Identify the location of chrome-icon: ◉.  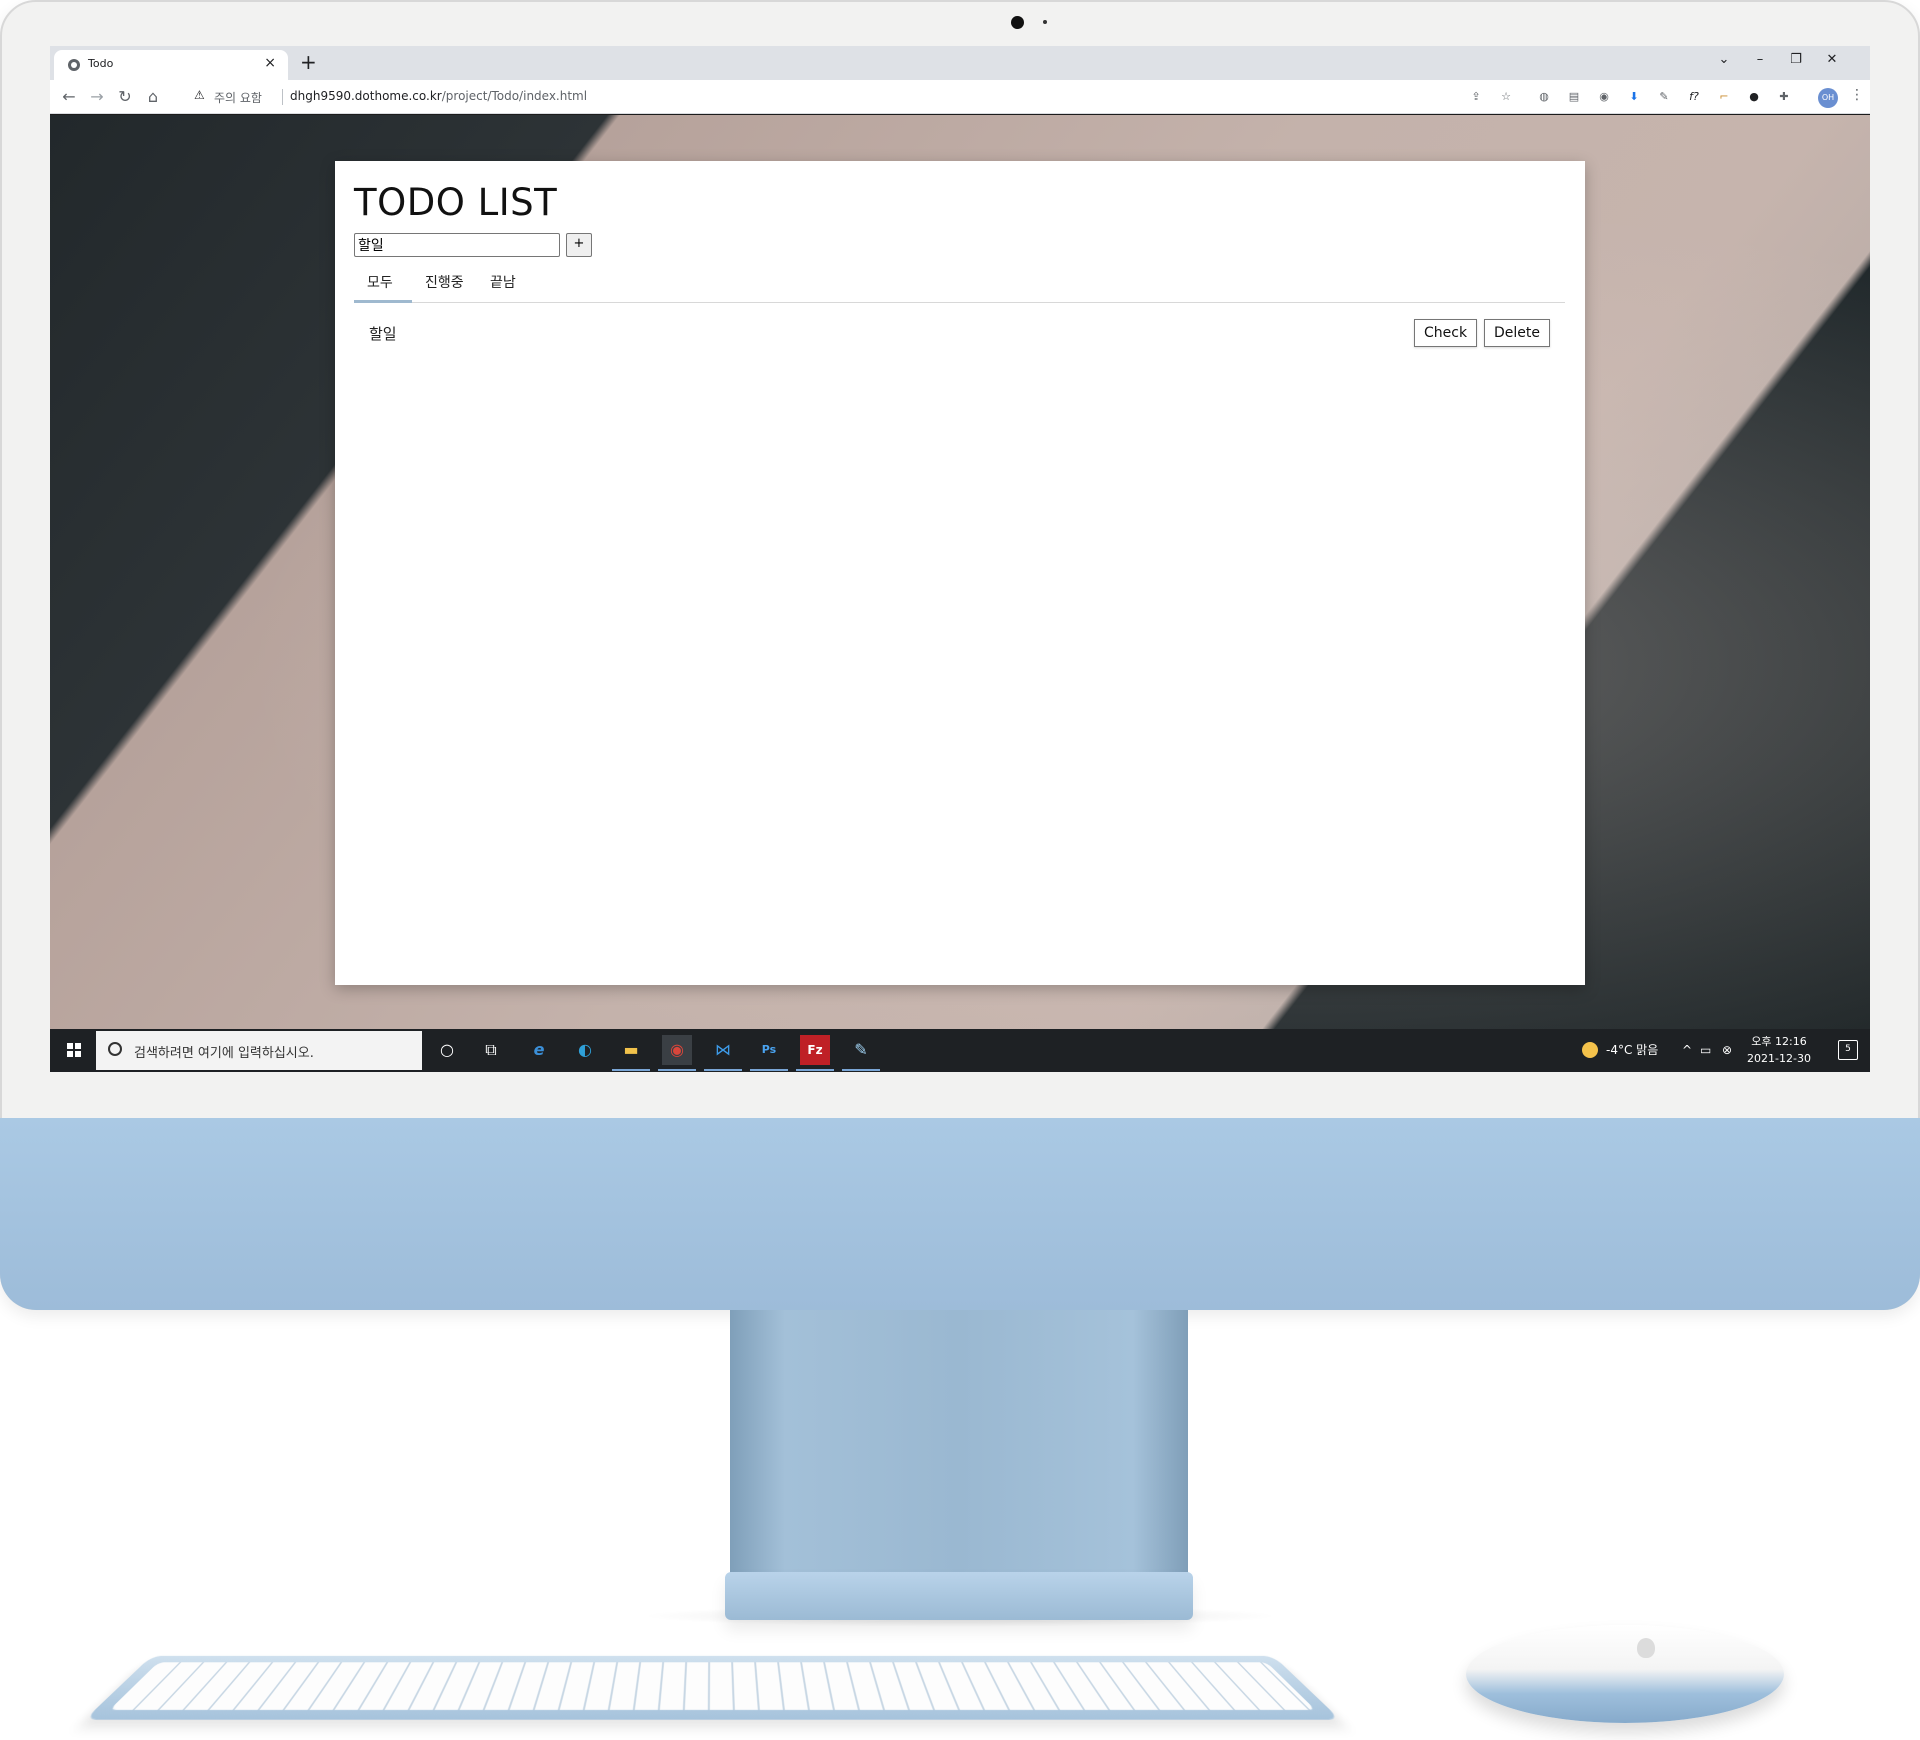
(677, 1053).